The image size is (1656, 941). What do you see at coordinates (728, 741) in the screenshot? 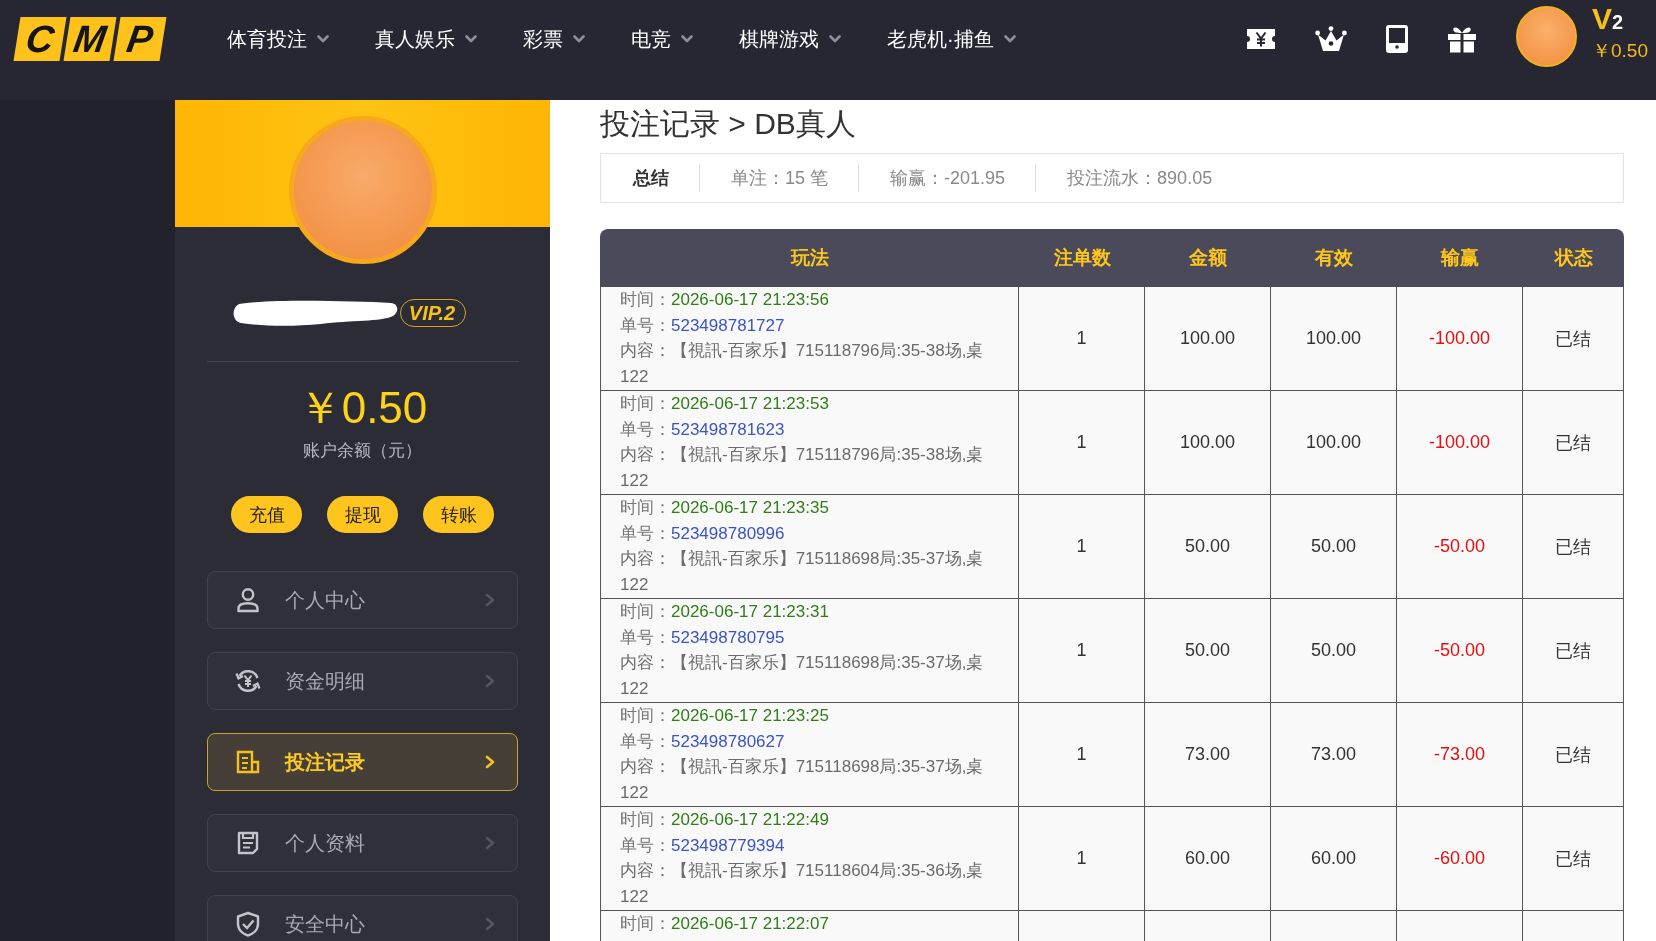
I see `order-number: 523498780627` at bounding box center [728, 741].